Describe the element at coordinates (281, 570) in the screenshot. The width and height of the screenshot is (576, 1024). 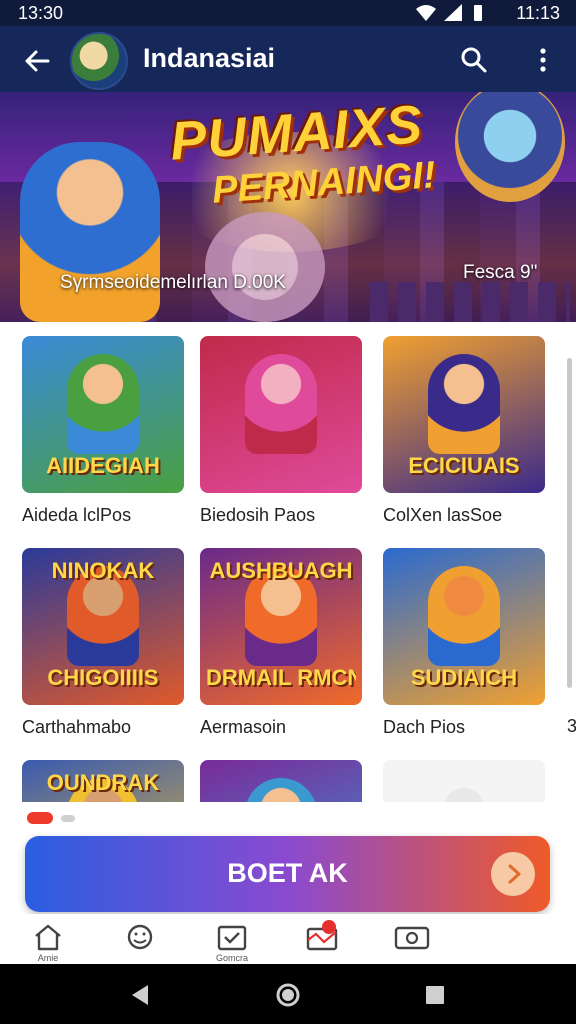
I see `game-art-subtitle: AUSHBUAGH` at that location.